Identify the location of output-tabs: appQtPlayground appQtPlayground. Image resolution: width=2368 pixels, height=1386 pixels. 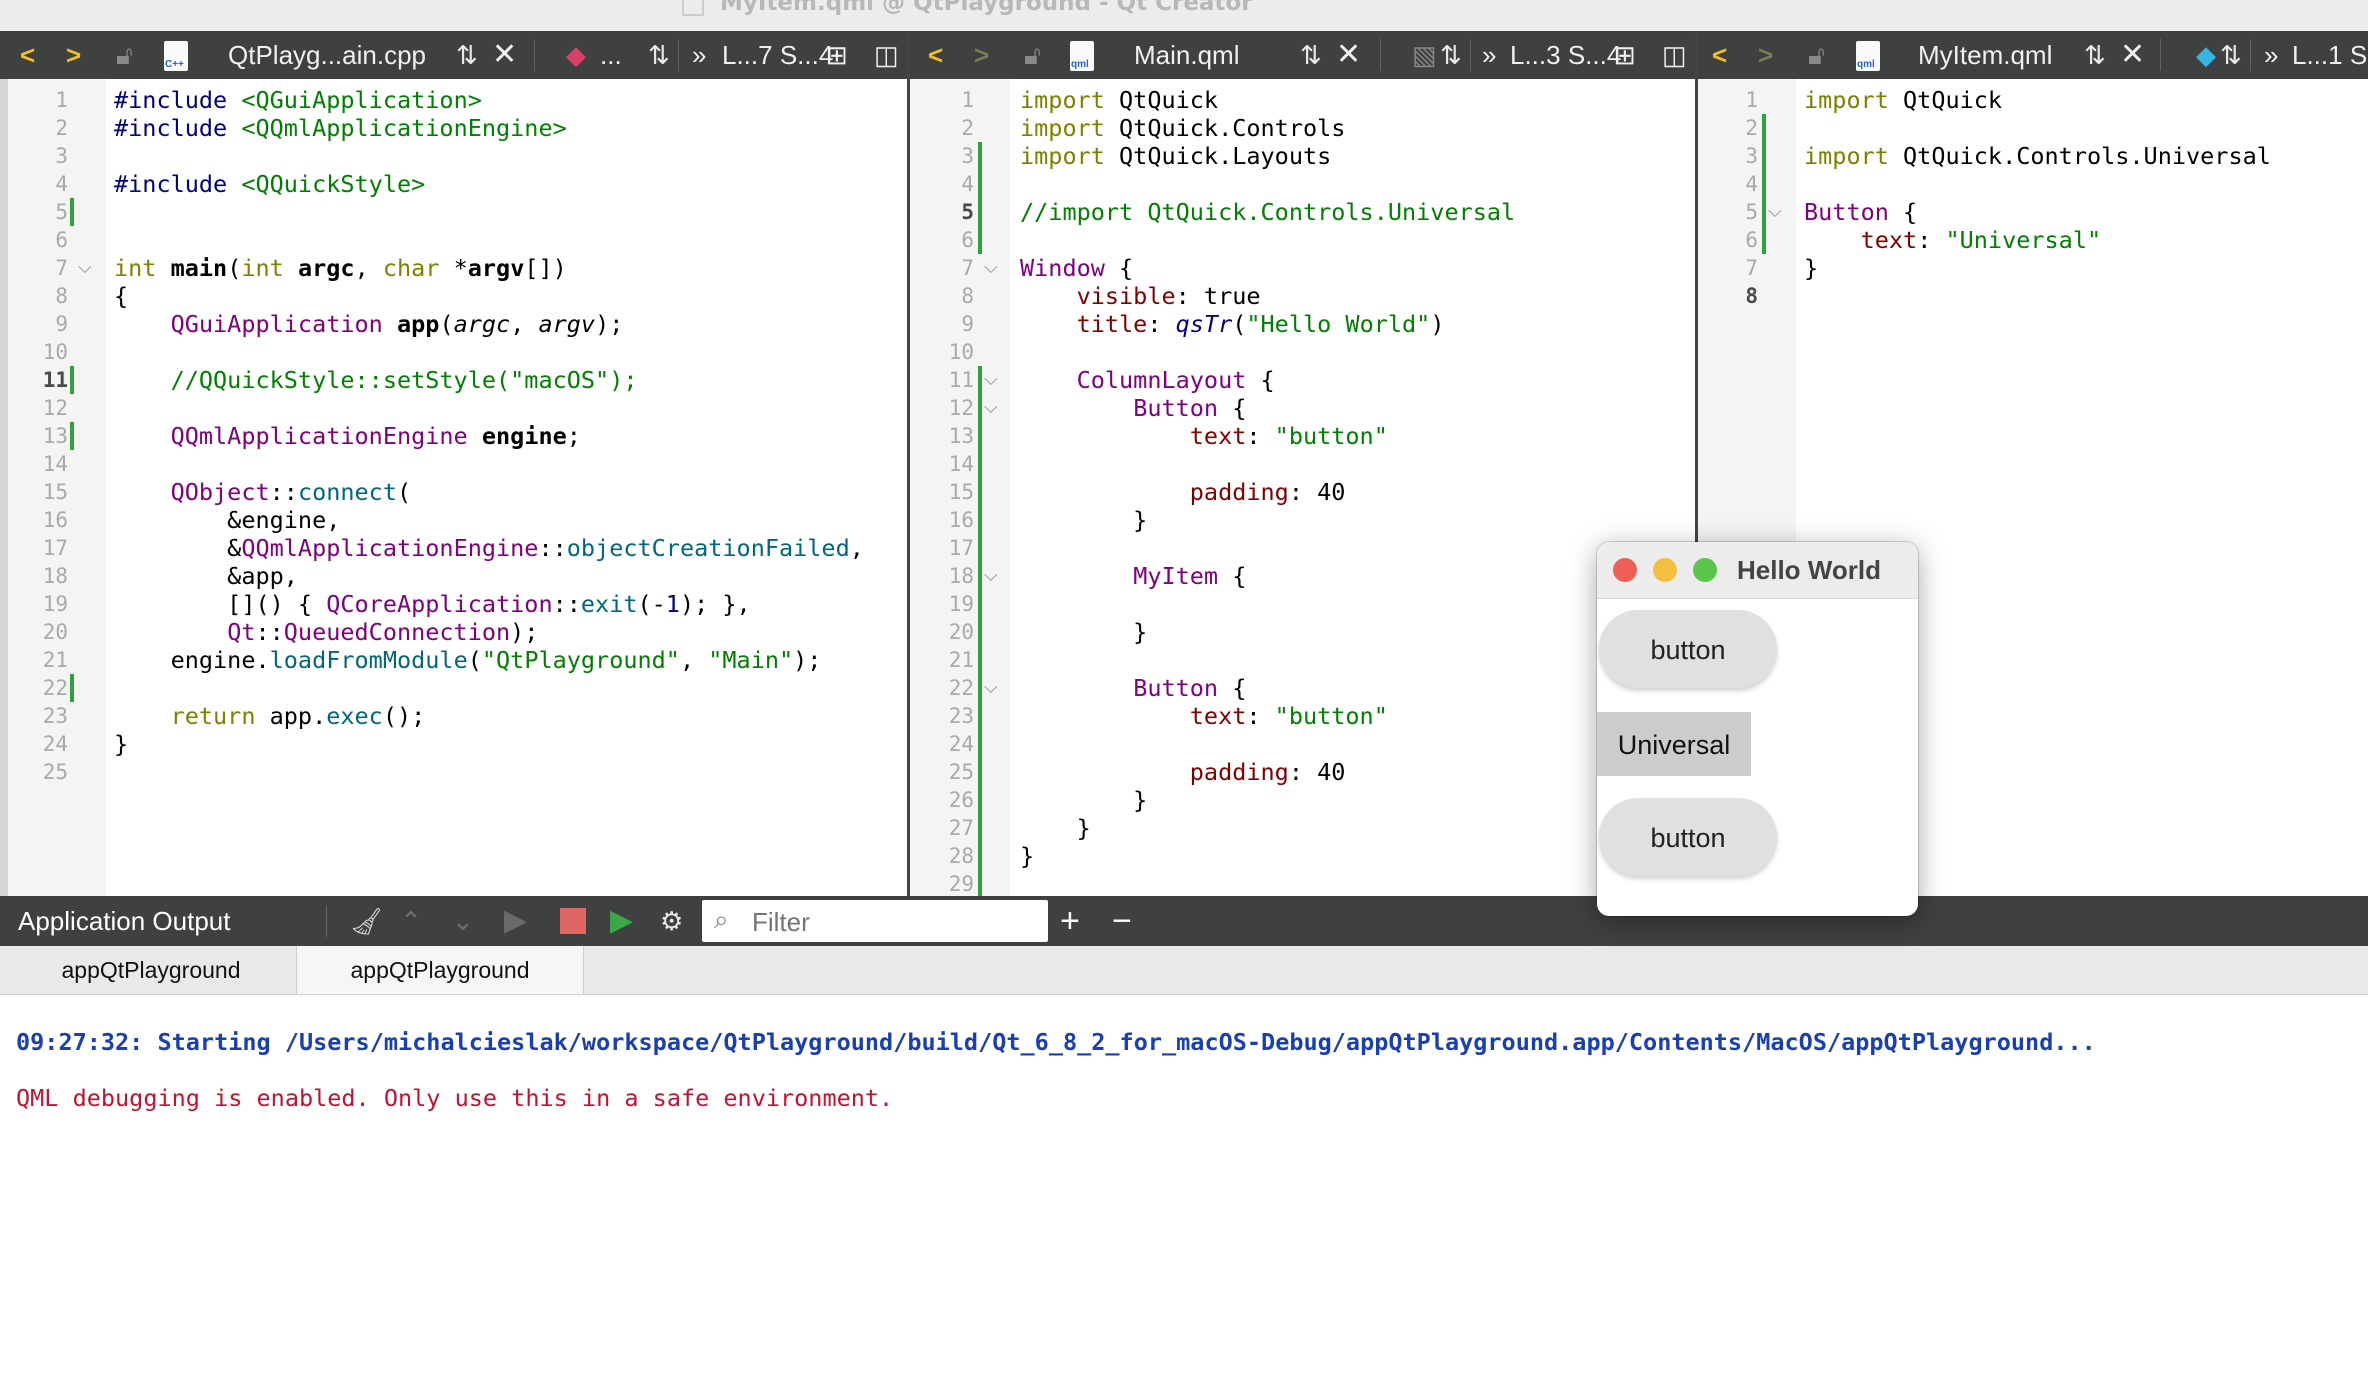
(1184, 970).